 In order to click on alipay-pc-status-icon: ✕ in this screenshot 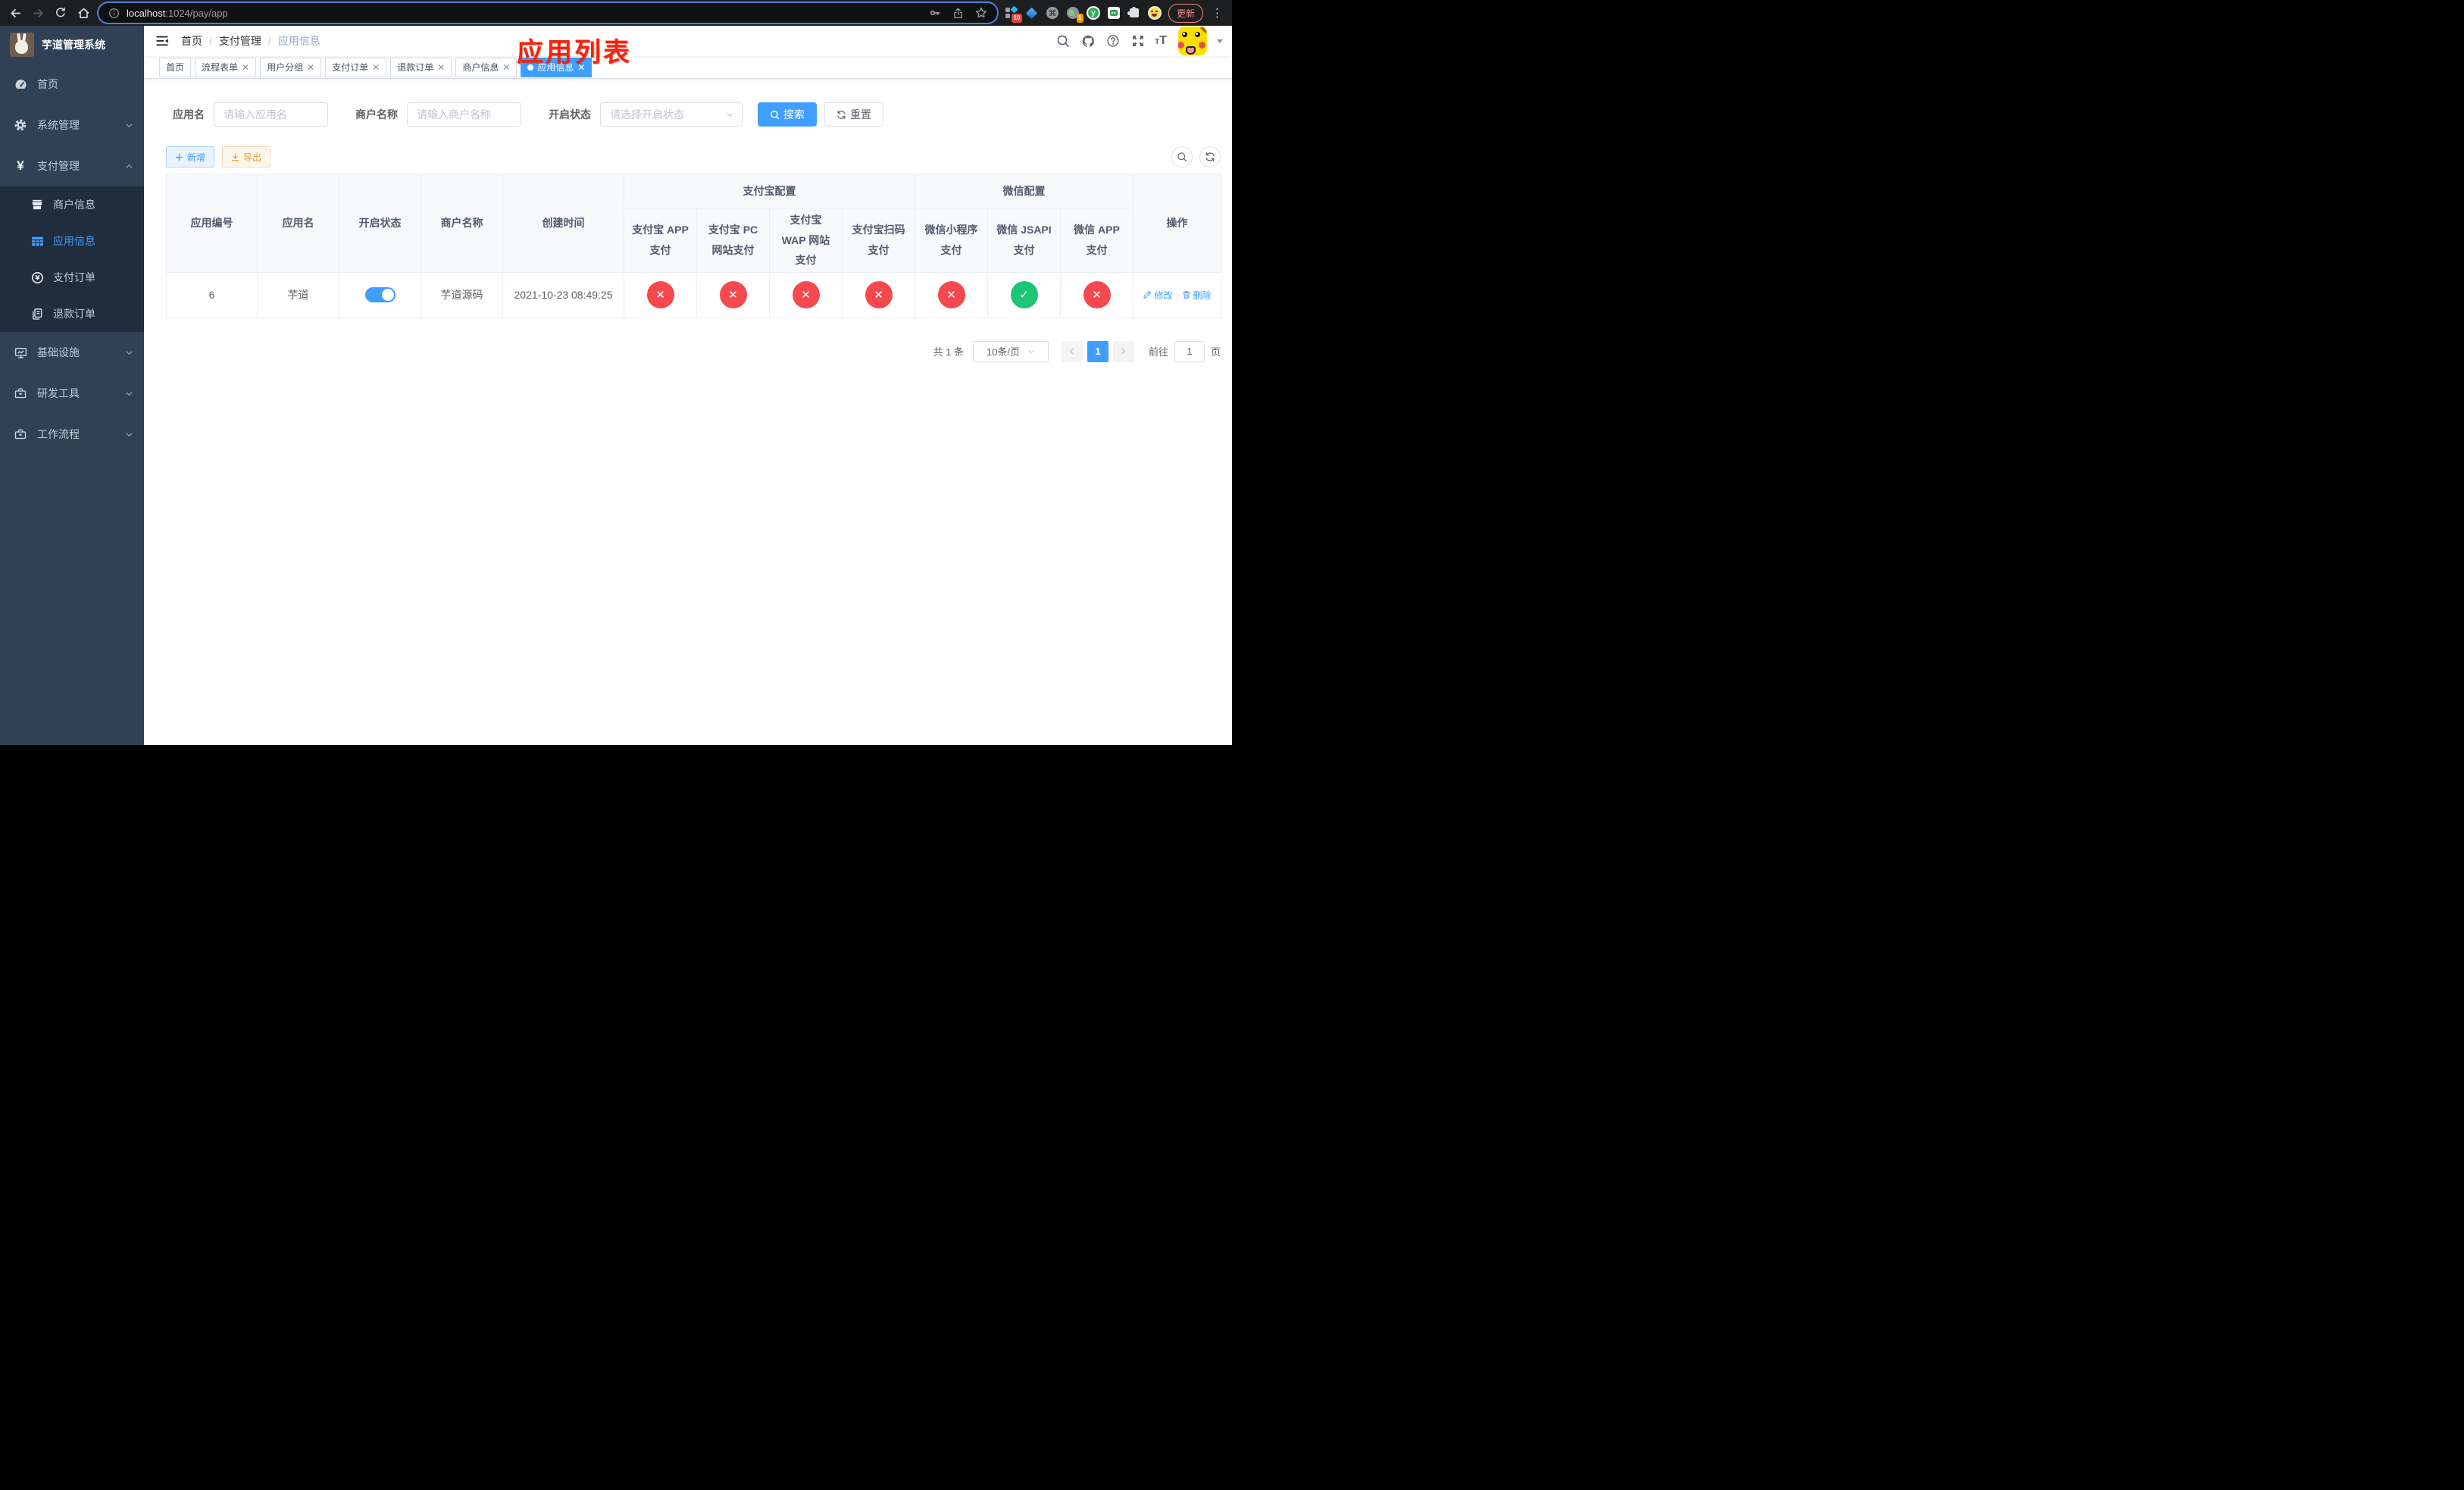, I will do `click(733, 295)`.